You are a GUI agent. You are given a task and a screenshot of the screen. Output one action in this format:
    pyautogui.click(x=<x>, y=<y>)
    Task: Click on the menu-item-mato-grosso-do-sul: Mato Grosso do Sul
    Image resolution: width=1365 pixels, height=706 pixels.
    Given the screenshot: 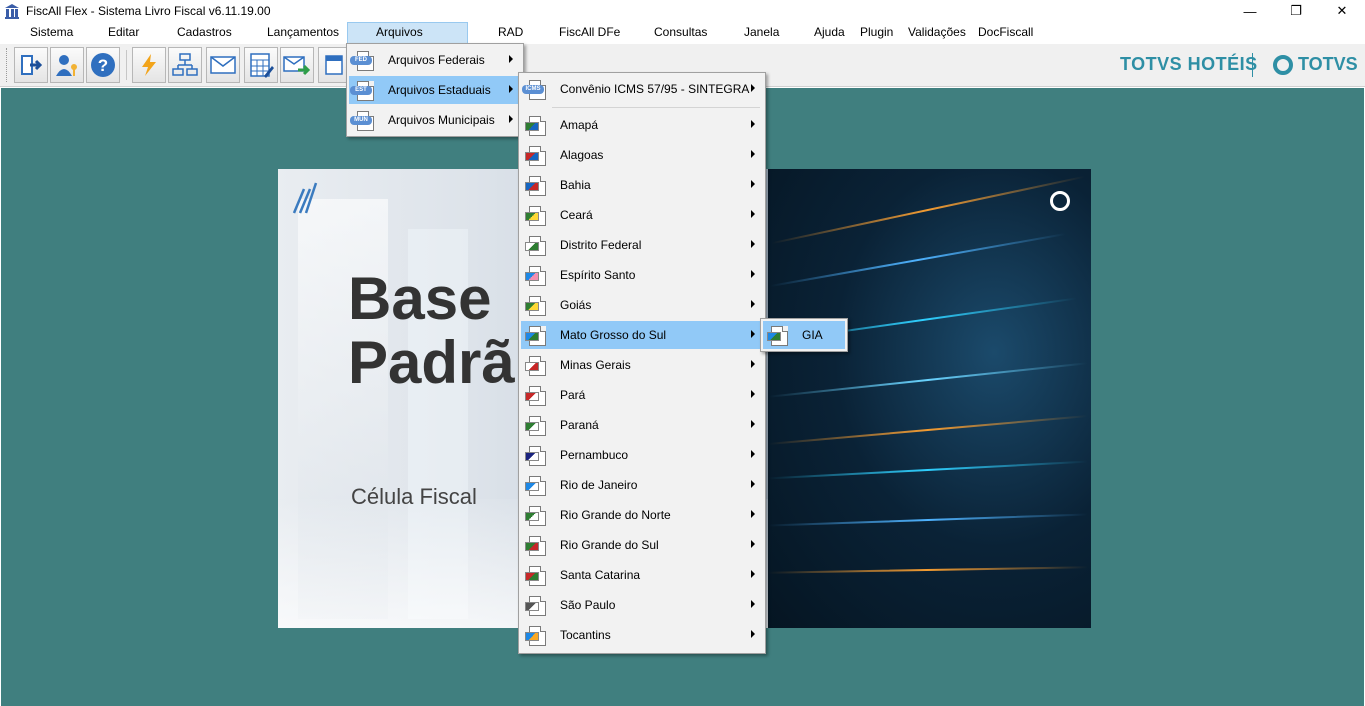 What is the action you would take?
    pyautogui.click(x=642, y=335)
    